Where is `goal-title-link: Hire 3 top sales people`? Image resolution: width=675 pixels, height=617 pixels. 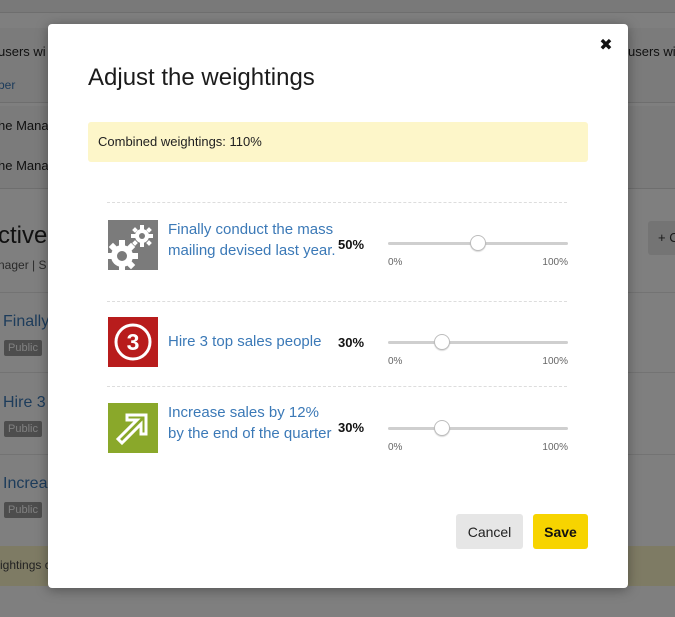
goal-title-link: Hire 3 top sales people is located at coordinates (252, 341).